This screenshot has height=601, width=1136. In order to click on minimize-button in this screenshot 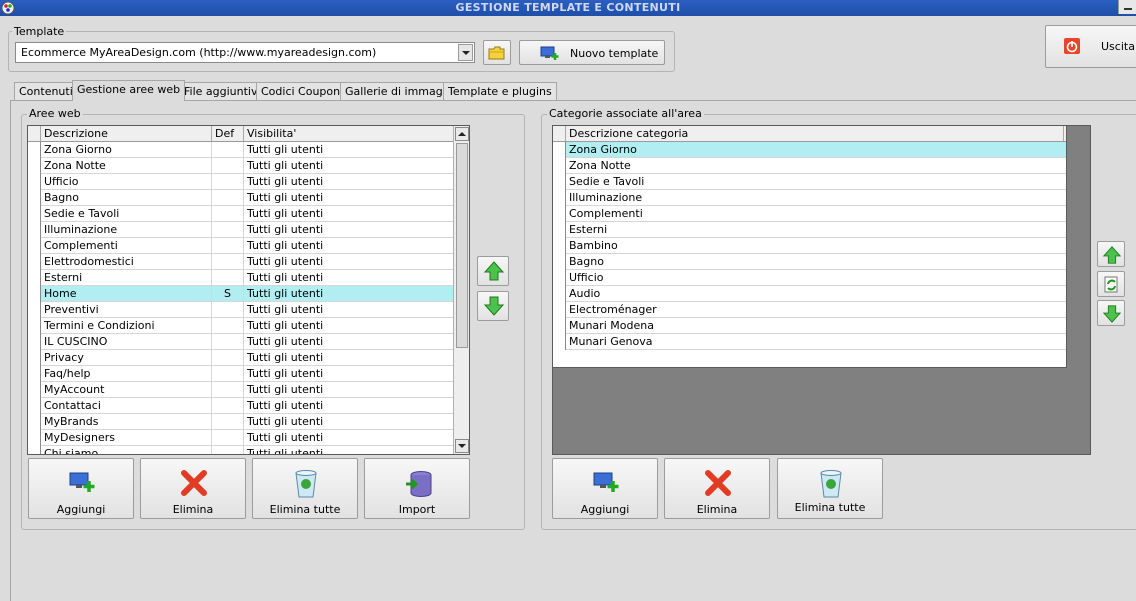, I will do `click(1127, 7)`.